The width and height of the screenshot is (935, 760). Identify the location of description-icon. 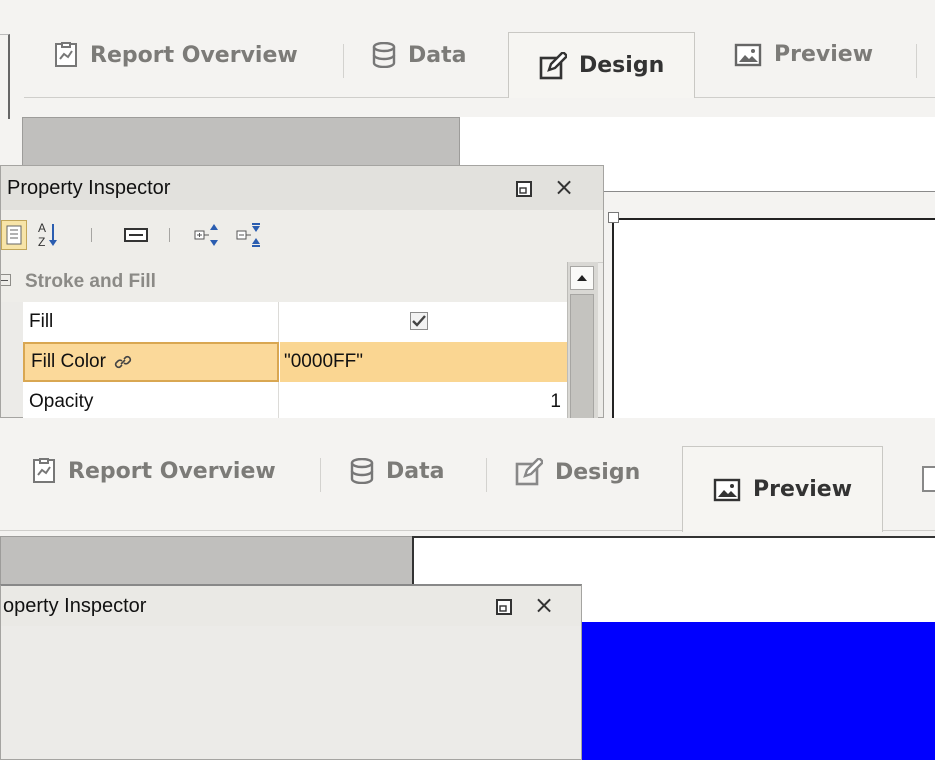
(136, 235).